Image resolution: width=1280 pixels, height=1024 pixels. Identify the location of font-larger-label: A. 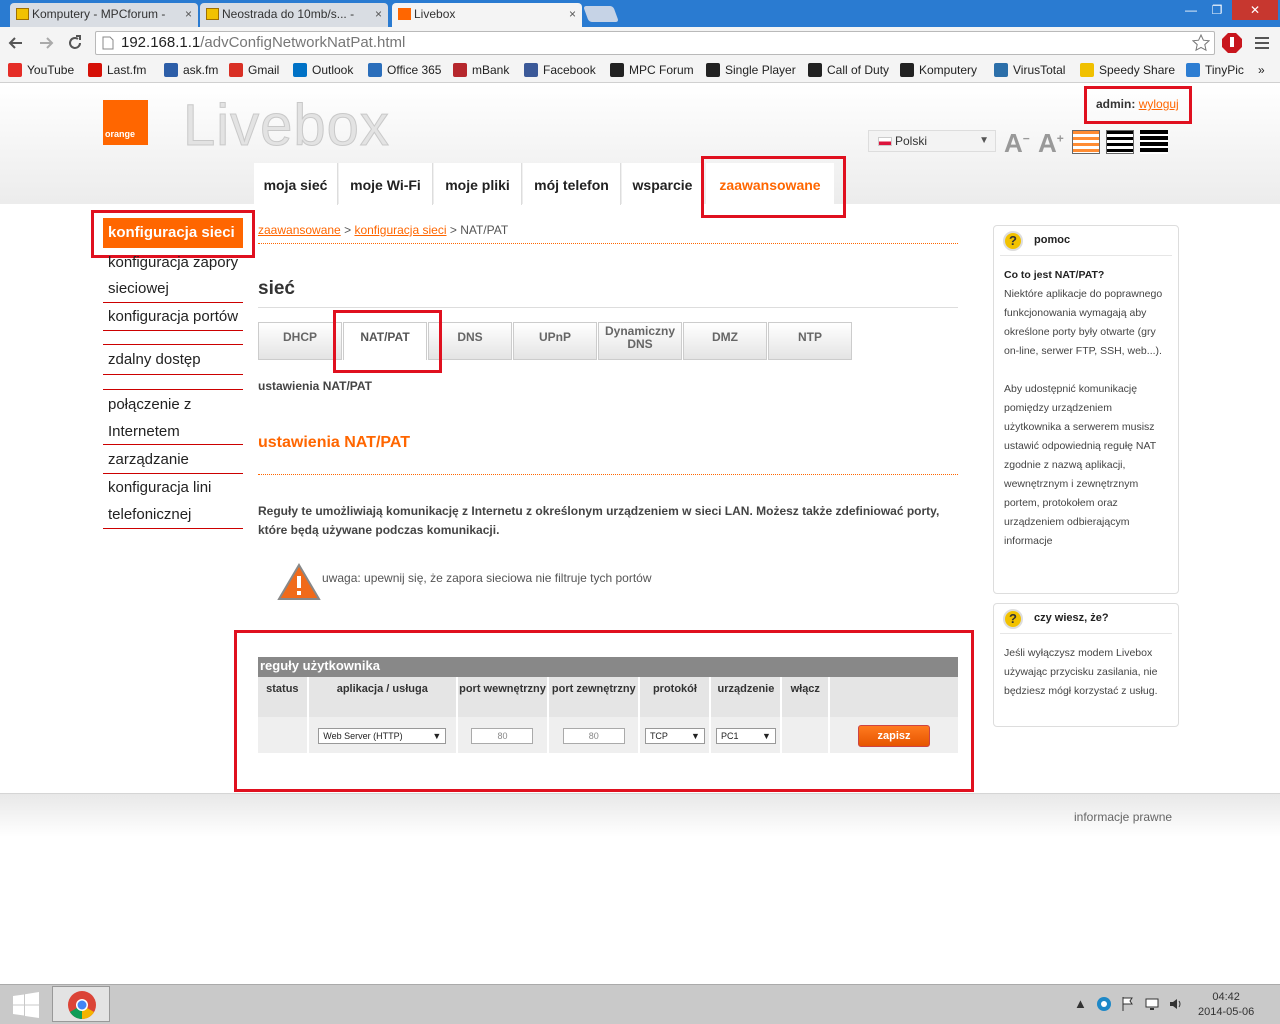
(1047, 143).